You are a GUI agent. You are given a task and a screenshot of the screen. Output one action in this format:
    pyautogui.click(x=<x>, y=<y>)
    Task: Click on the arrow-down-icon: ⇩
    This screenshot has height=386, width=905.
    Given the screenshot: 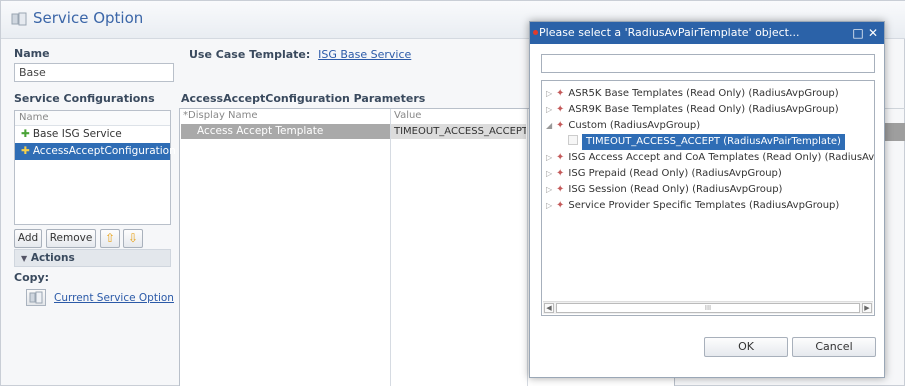 What is the action you would take?
    pyautogui.click(x=133, y=238)
    